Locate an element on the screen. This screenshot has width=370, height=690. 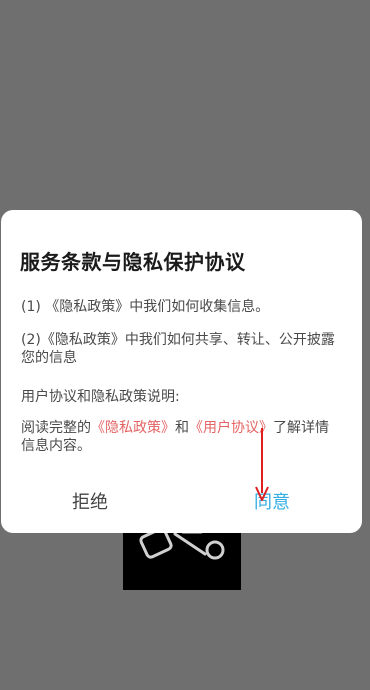
privacy-policy-link: 《隐私政策》 is located at coordinates (133, 428).